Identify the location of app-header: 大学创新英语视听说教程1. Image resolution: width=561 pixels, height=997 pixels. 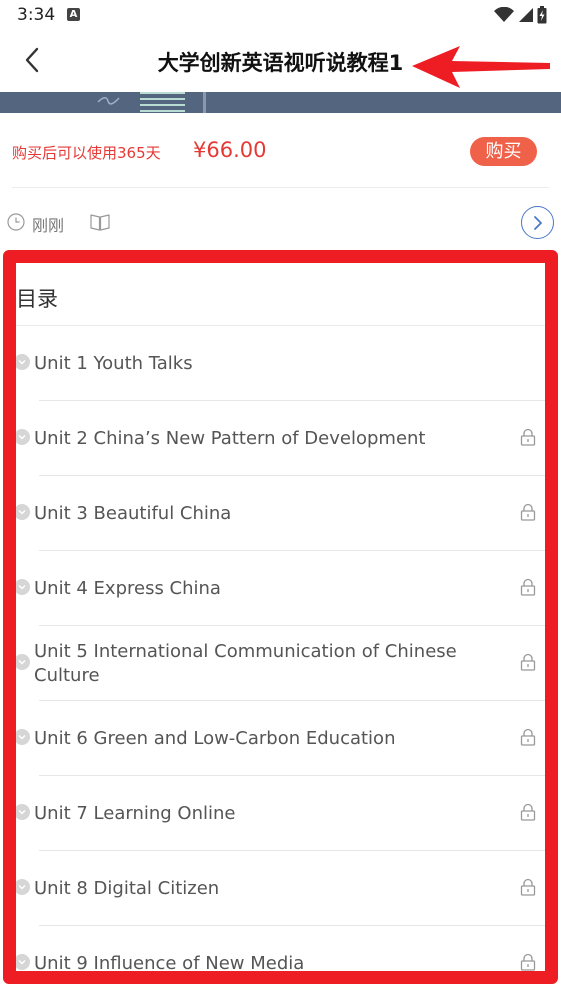
(280, 61).